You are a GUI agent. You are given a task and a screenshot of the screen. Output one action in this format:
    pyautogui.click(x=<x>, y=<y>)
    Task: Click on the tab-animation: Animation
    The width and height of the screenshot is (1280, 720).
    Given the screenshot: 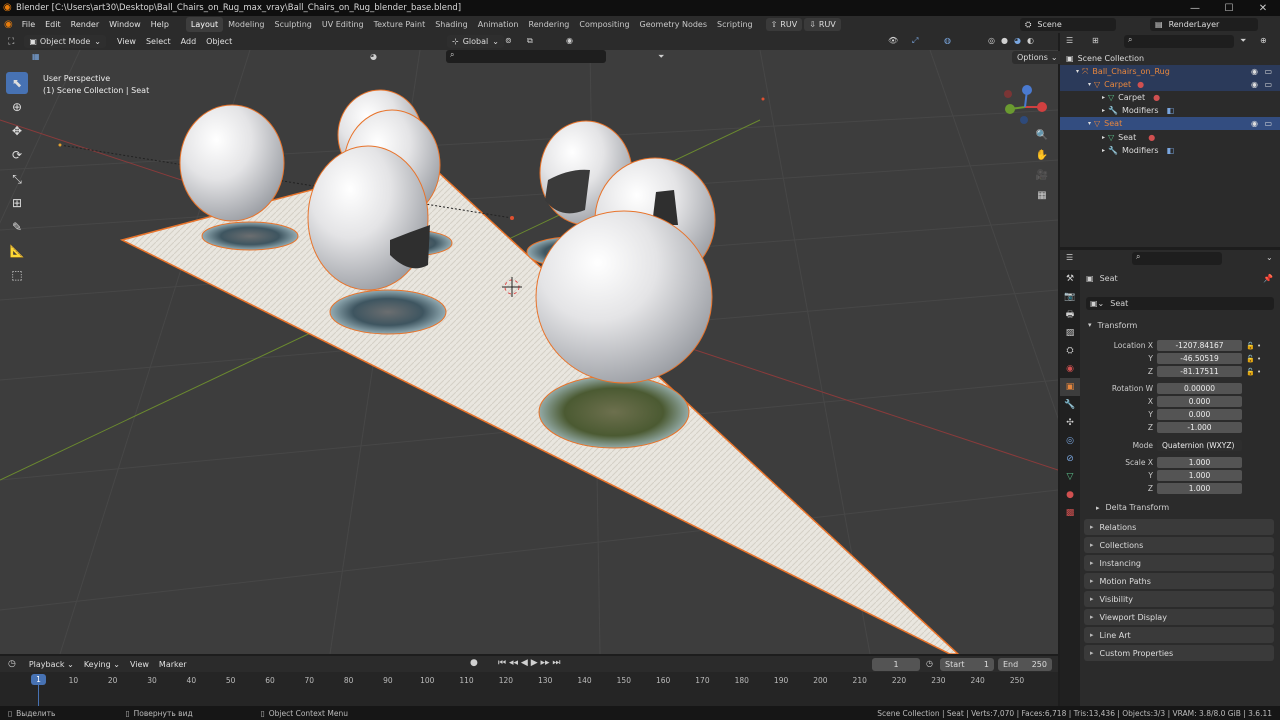 What is the action you would take?
    pyautogui.click(x=498, y=24)
    